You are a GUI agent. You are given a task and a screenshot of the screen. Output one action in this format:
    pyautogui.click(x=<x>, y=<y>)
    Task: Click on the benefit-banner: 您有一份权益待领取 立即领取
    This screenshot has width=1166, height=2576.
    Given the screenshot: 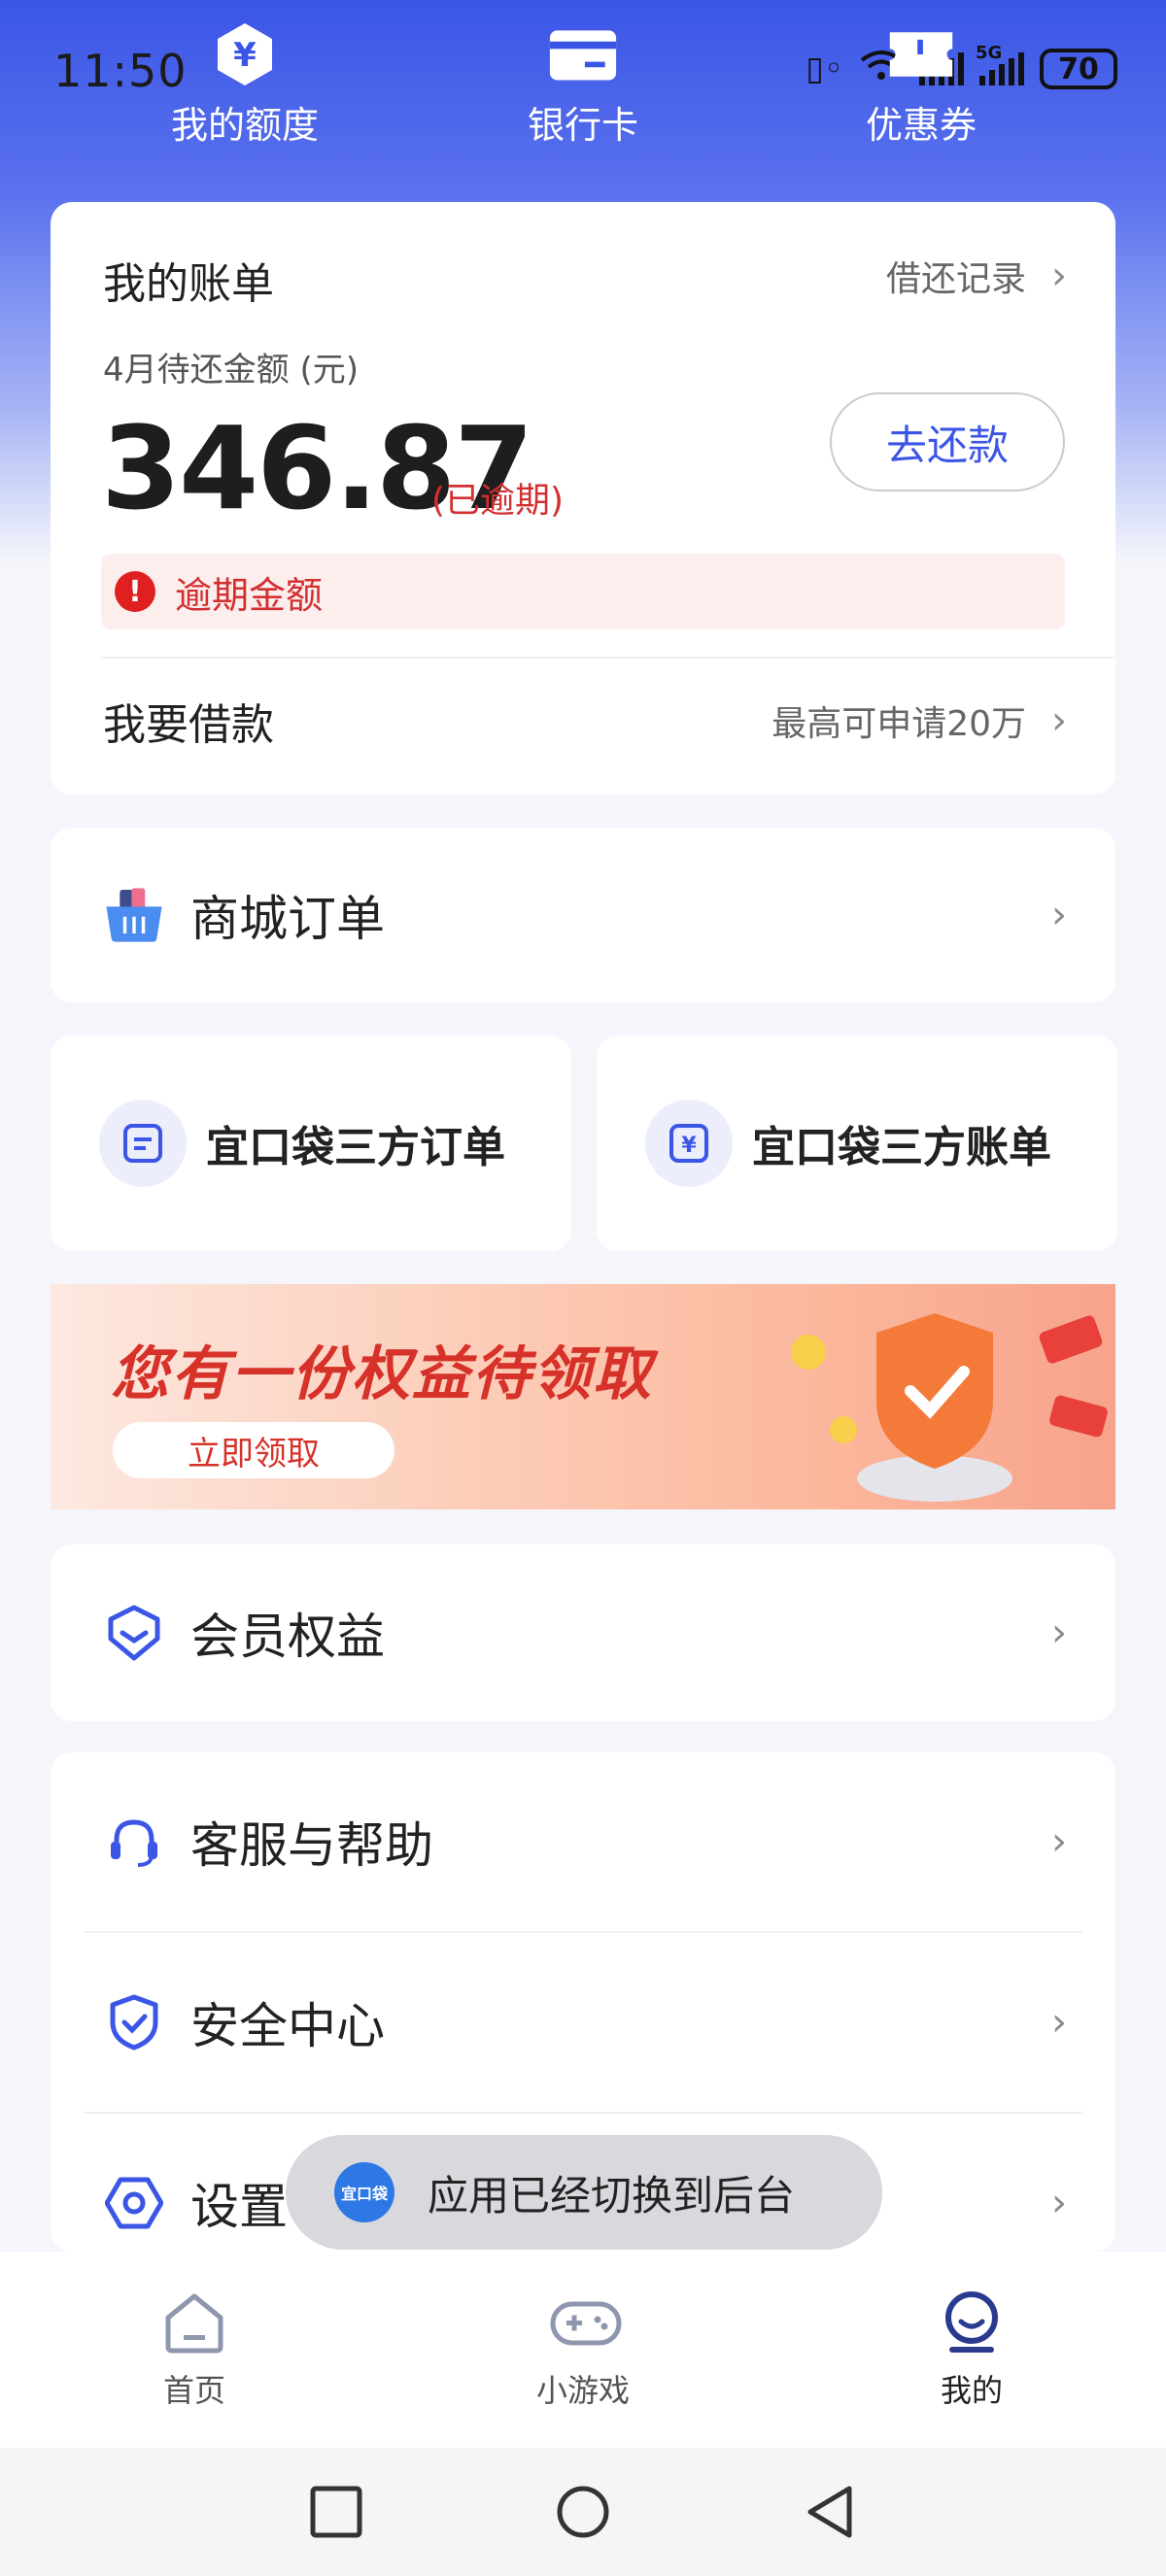 What is the action you would take?
    pyautogui.click(x=583, y=1396)
    